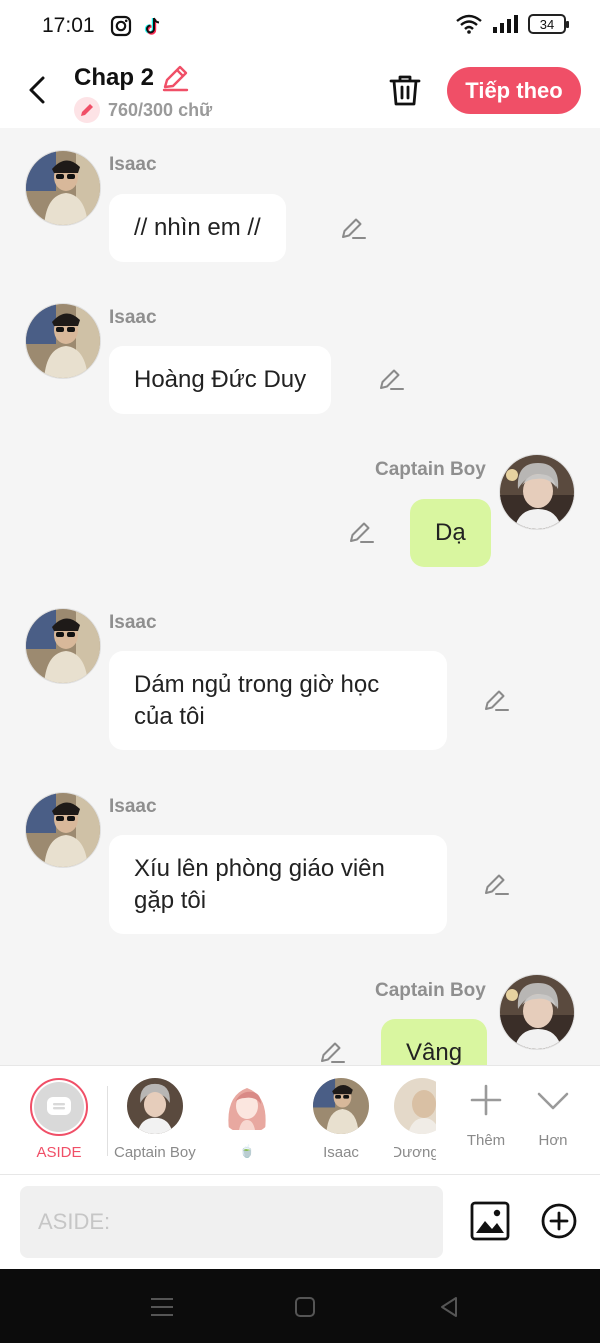 The width and height of the screenshot is (600, 1343). I want to click on message-text: Hoàng Đức Duy, so click(220, 379).